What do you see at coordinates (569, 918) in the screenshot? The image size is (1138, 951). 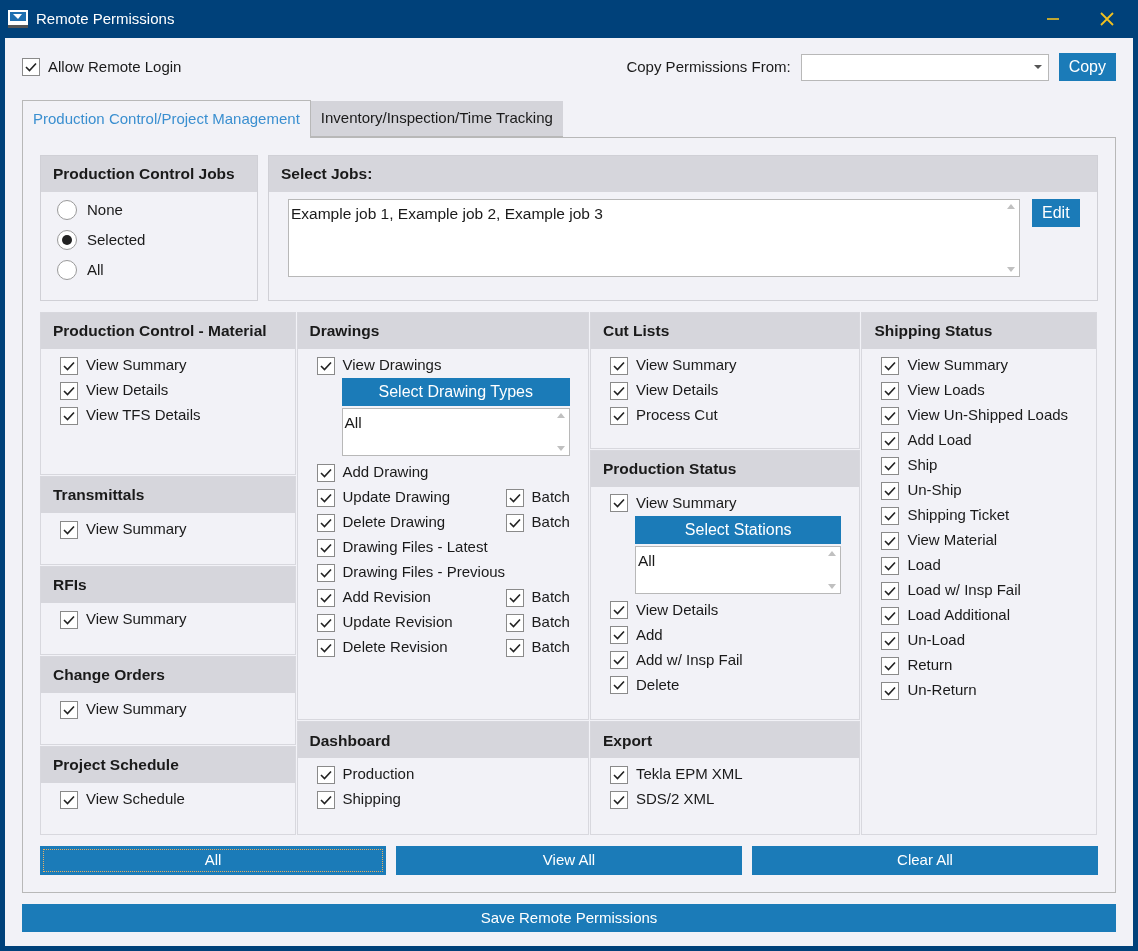 I see `save-button: Save Remote Permissions` at bounding box center [569, 918].